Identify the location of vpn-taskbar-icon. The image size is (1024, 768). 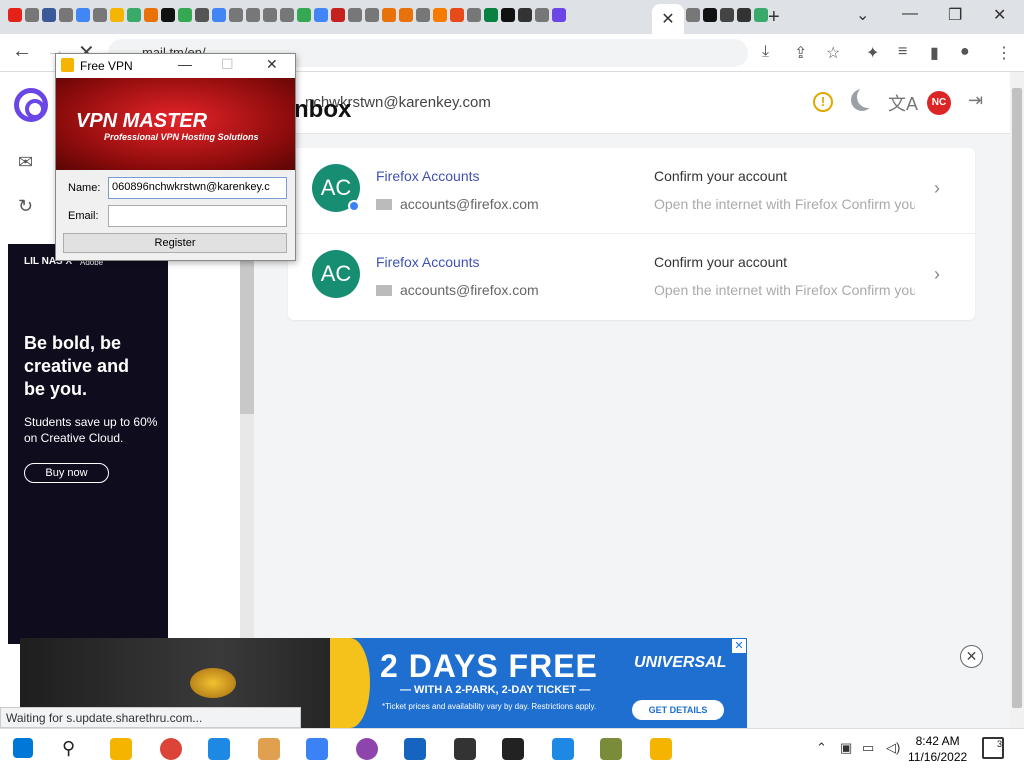
(661, 749).